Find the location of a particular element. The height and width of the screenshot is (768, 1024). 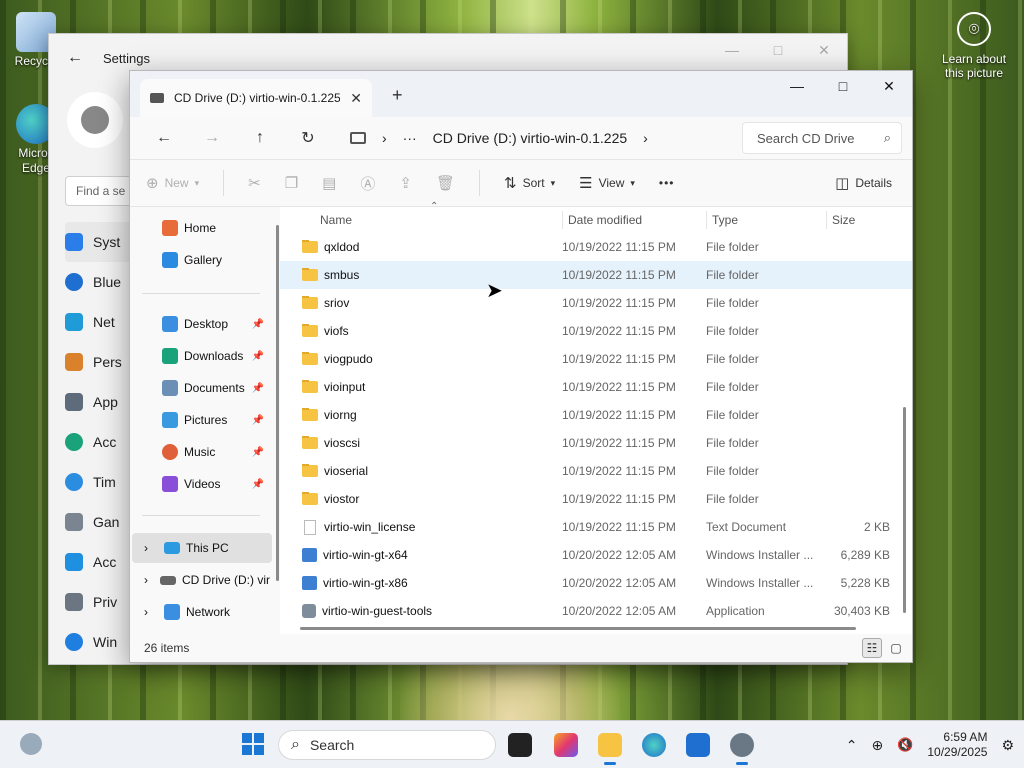

settings-nav-windows-update: Win is located at coordinates (100, 642).